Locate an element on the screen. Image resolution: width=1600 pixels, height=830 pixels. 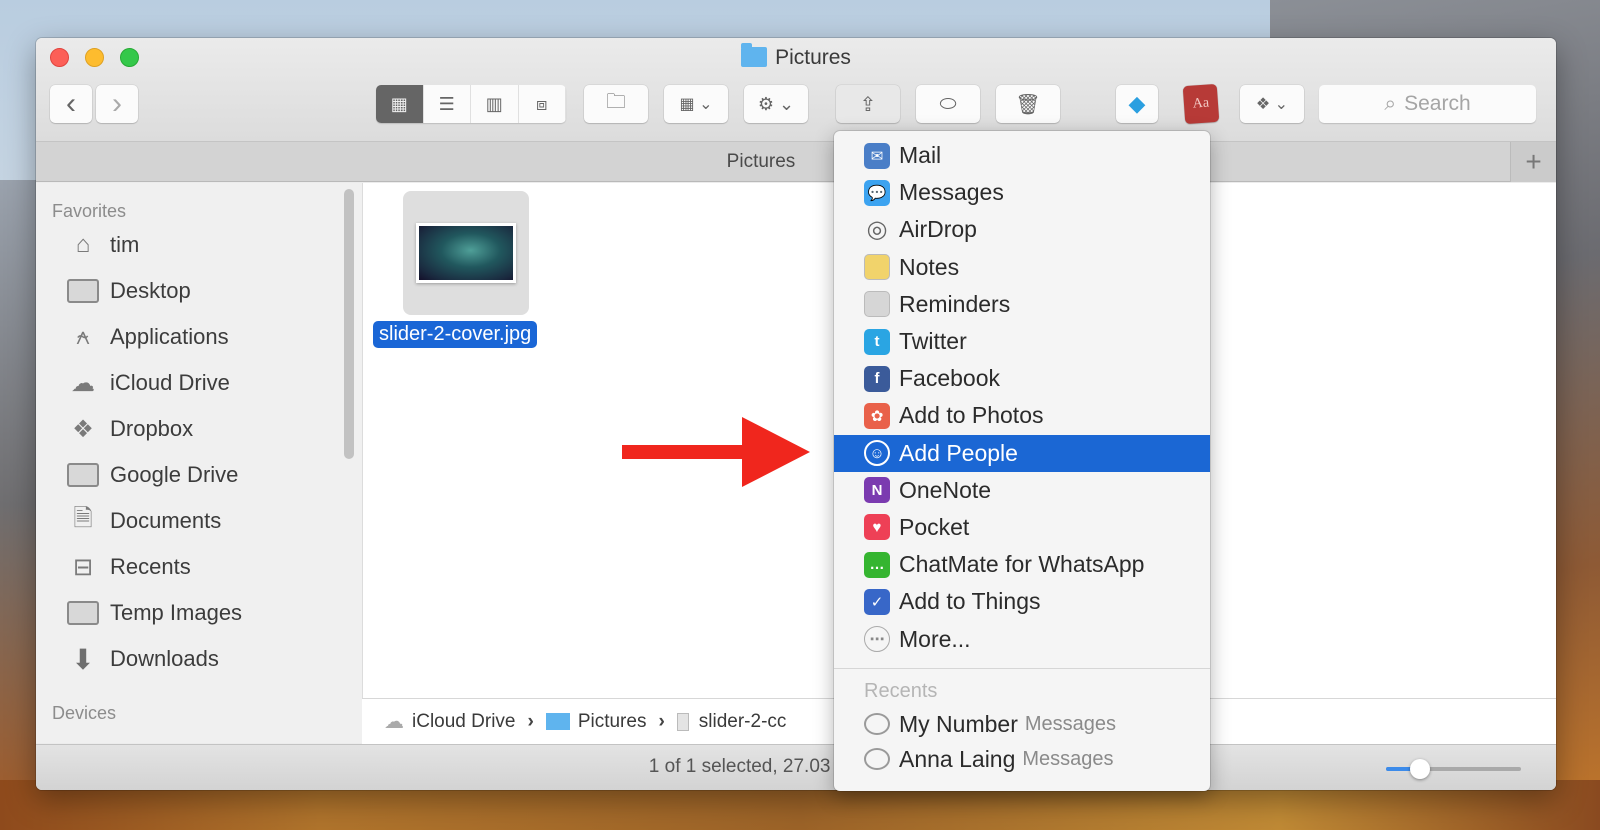
tags-button: ⬭ is located at coordinates (948, 104).